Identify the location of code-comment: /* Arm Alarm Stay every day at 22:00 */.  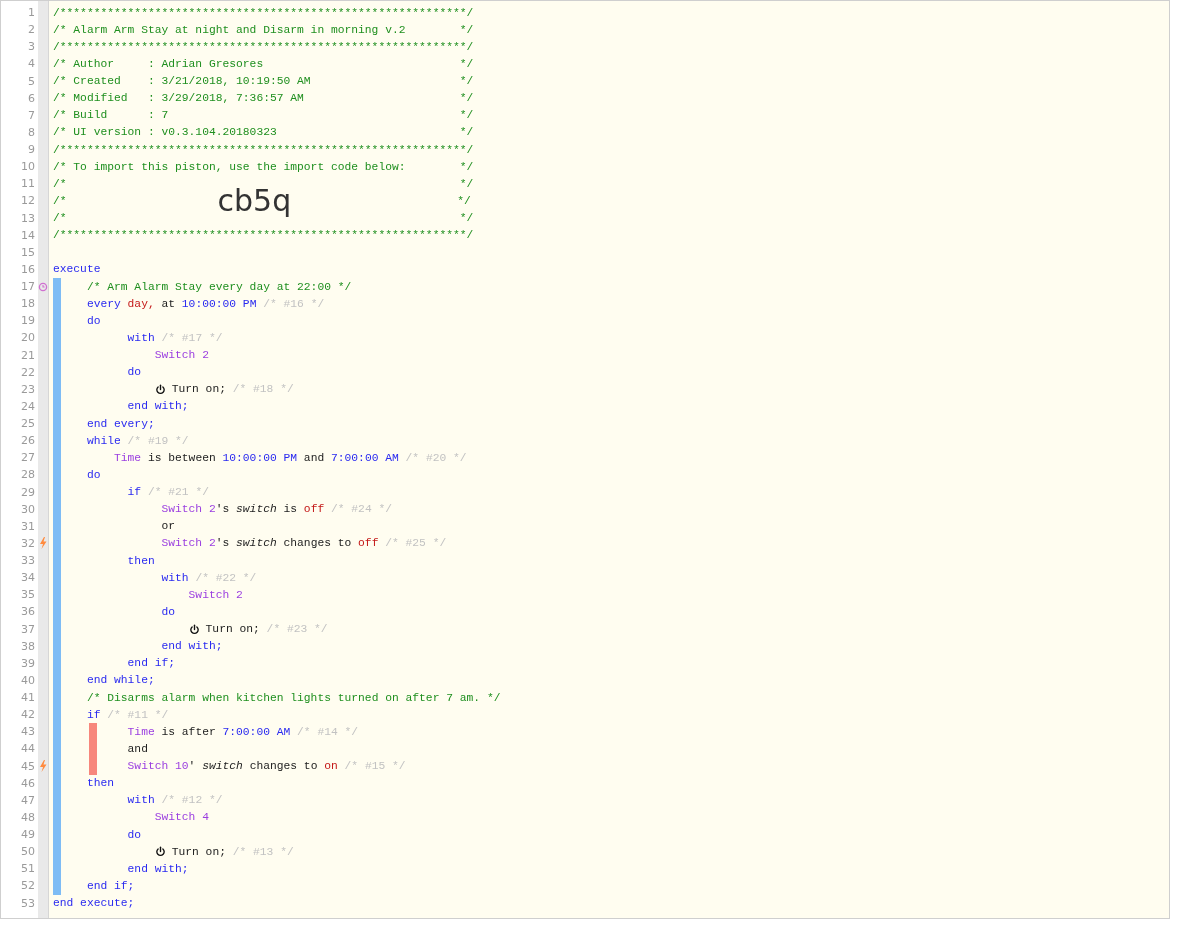
(219, 286).